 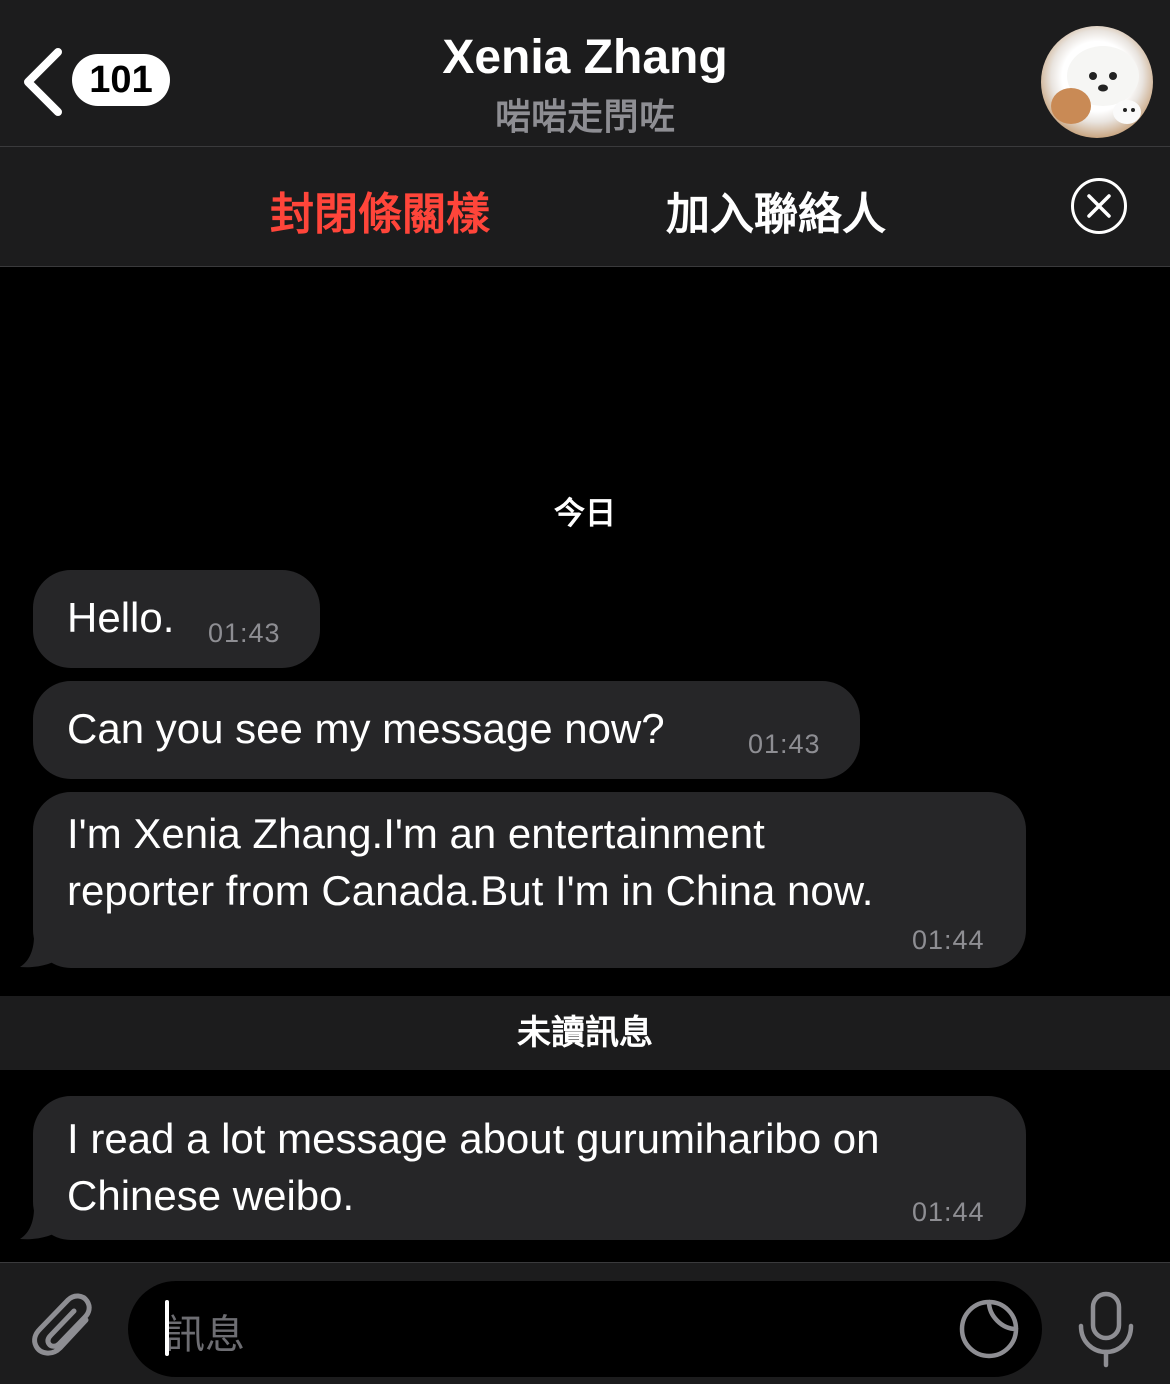 I want to click on message-input-placeholder: 訊息, so click(x=205, y=1335).